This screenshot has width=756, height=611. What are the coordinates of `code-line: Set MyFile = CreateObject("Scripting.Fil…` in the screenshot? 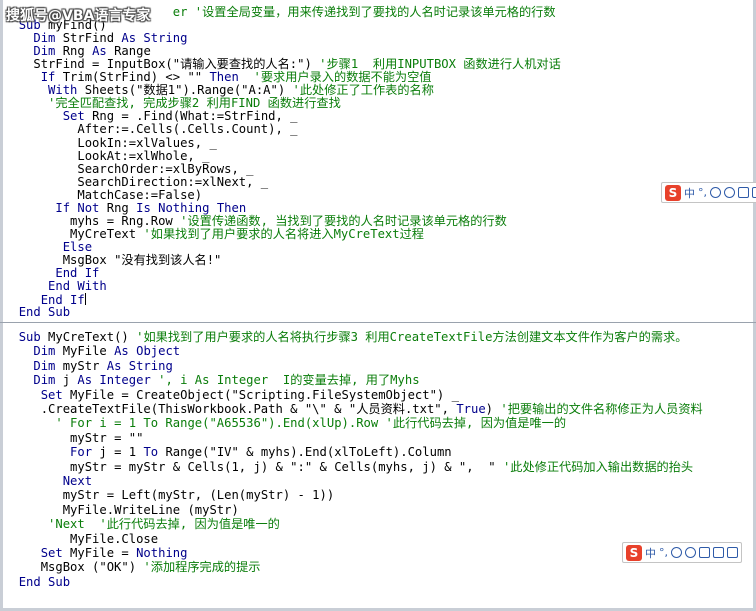 It's located at (231, 394).